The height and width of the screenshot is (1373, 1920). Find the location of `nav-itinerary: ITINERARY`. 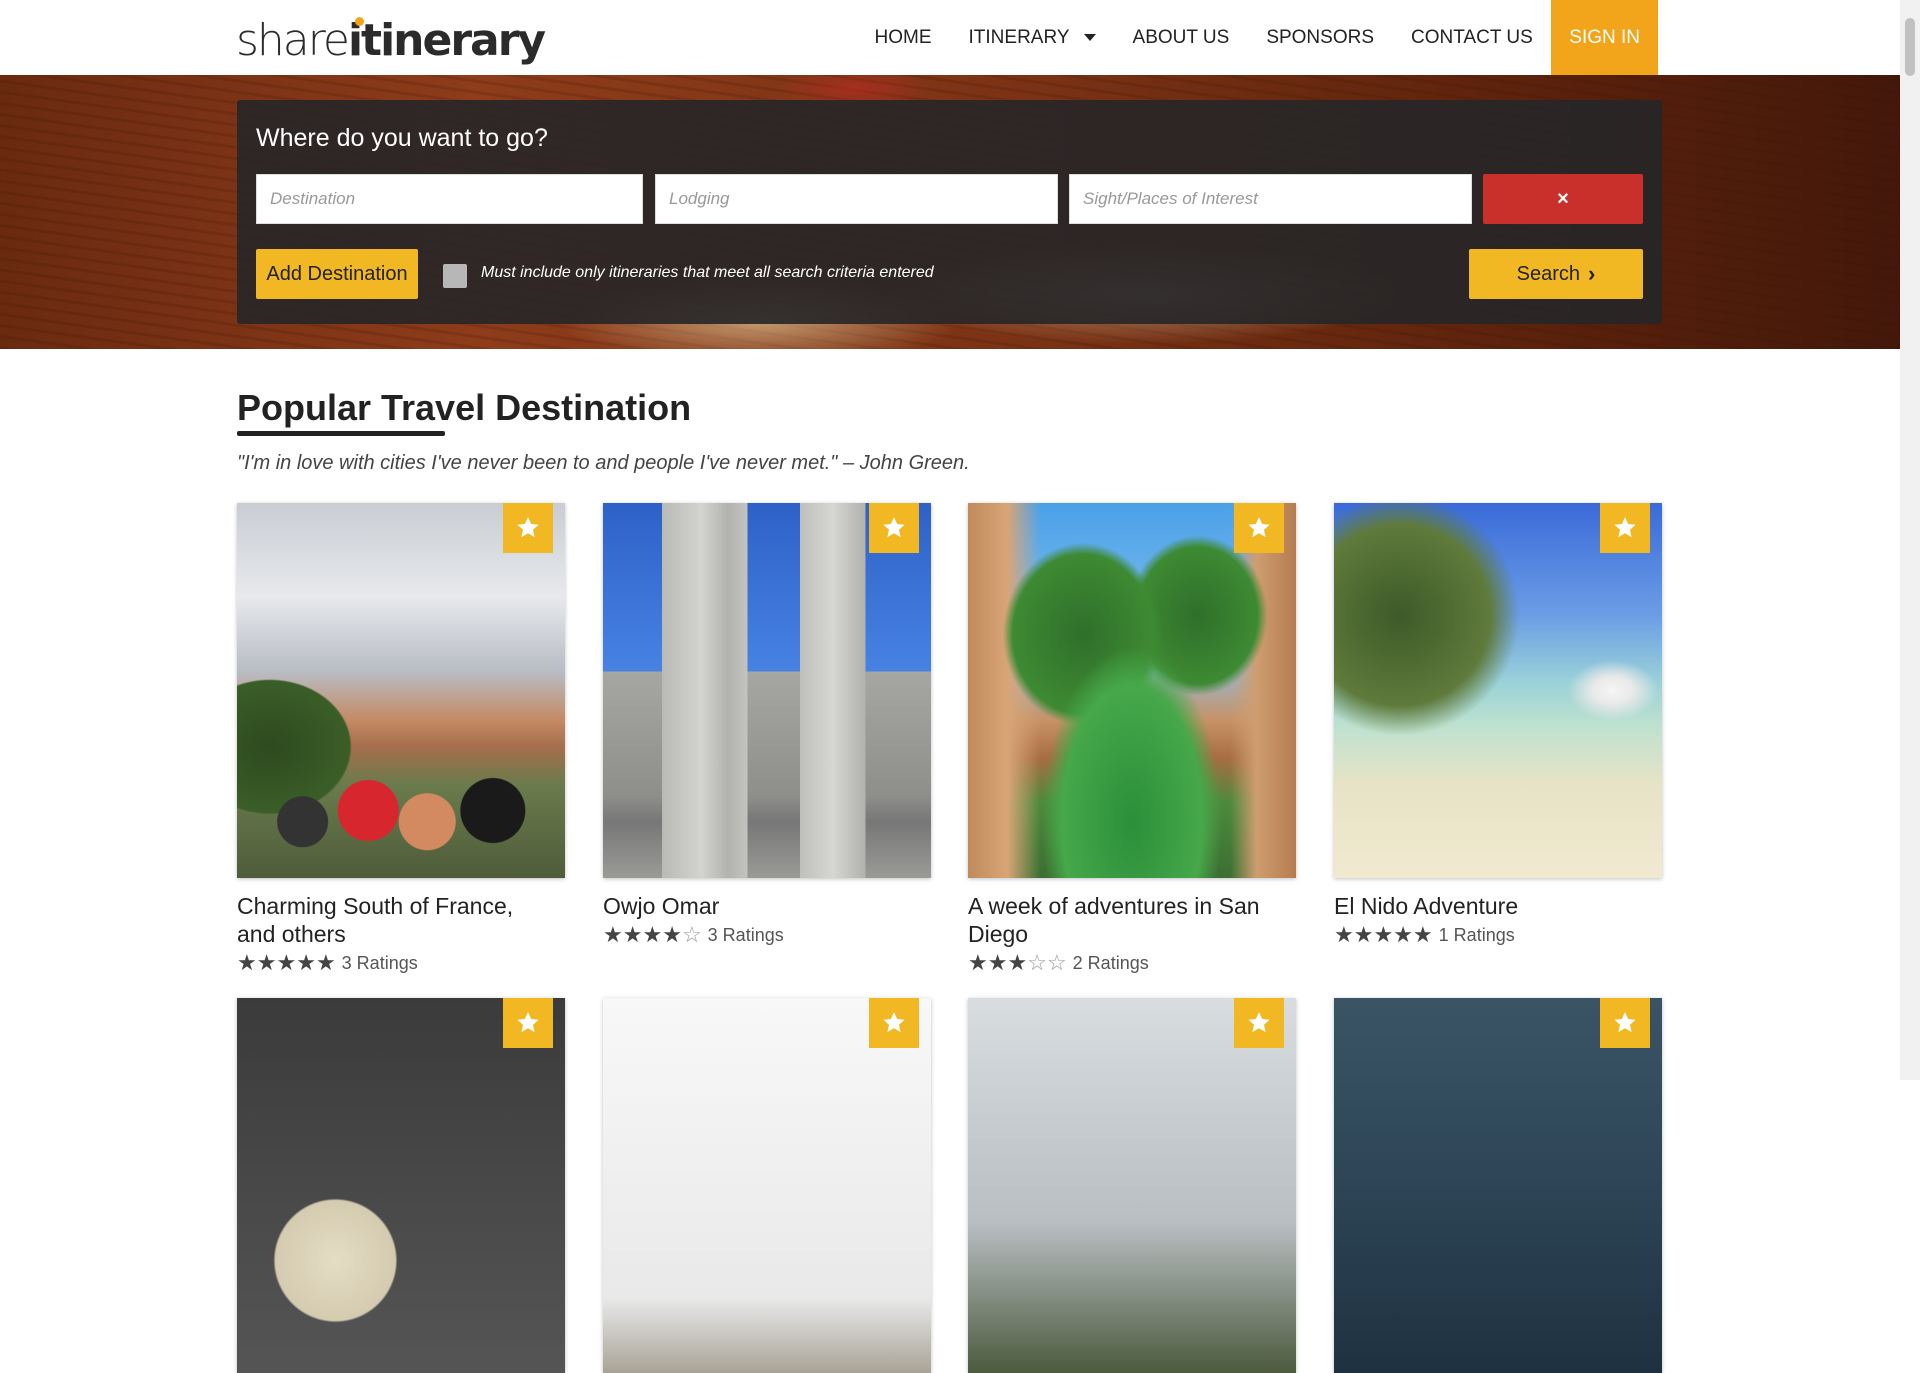

nav-itinerary: ITINERARY is located at coordinates (1032, 37).